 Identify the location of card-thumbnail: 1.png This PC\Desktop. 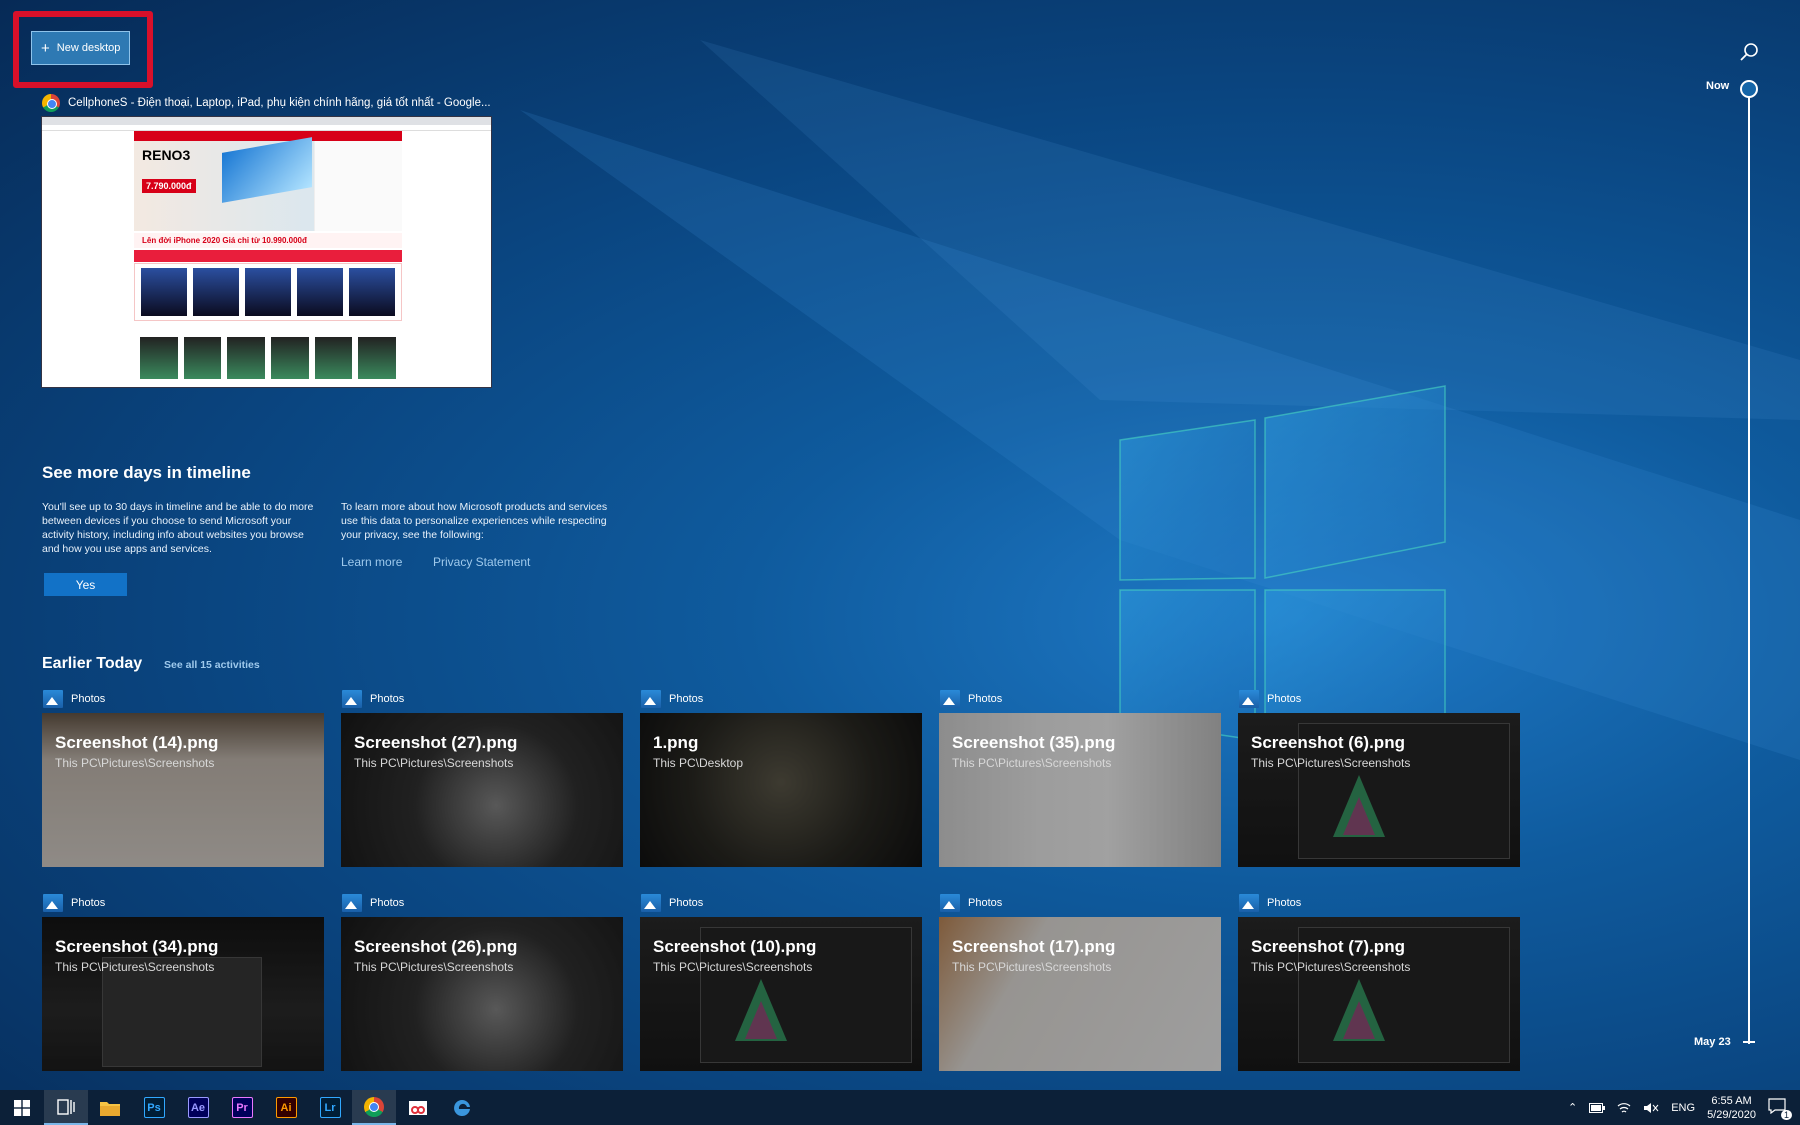
(781, 790).